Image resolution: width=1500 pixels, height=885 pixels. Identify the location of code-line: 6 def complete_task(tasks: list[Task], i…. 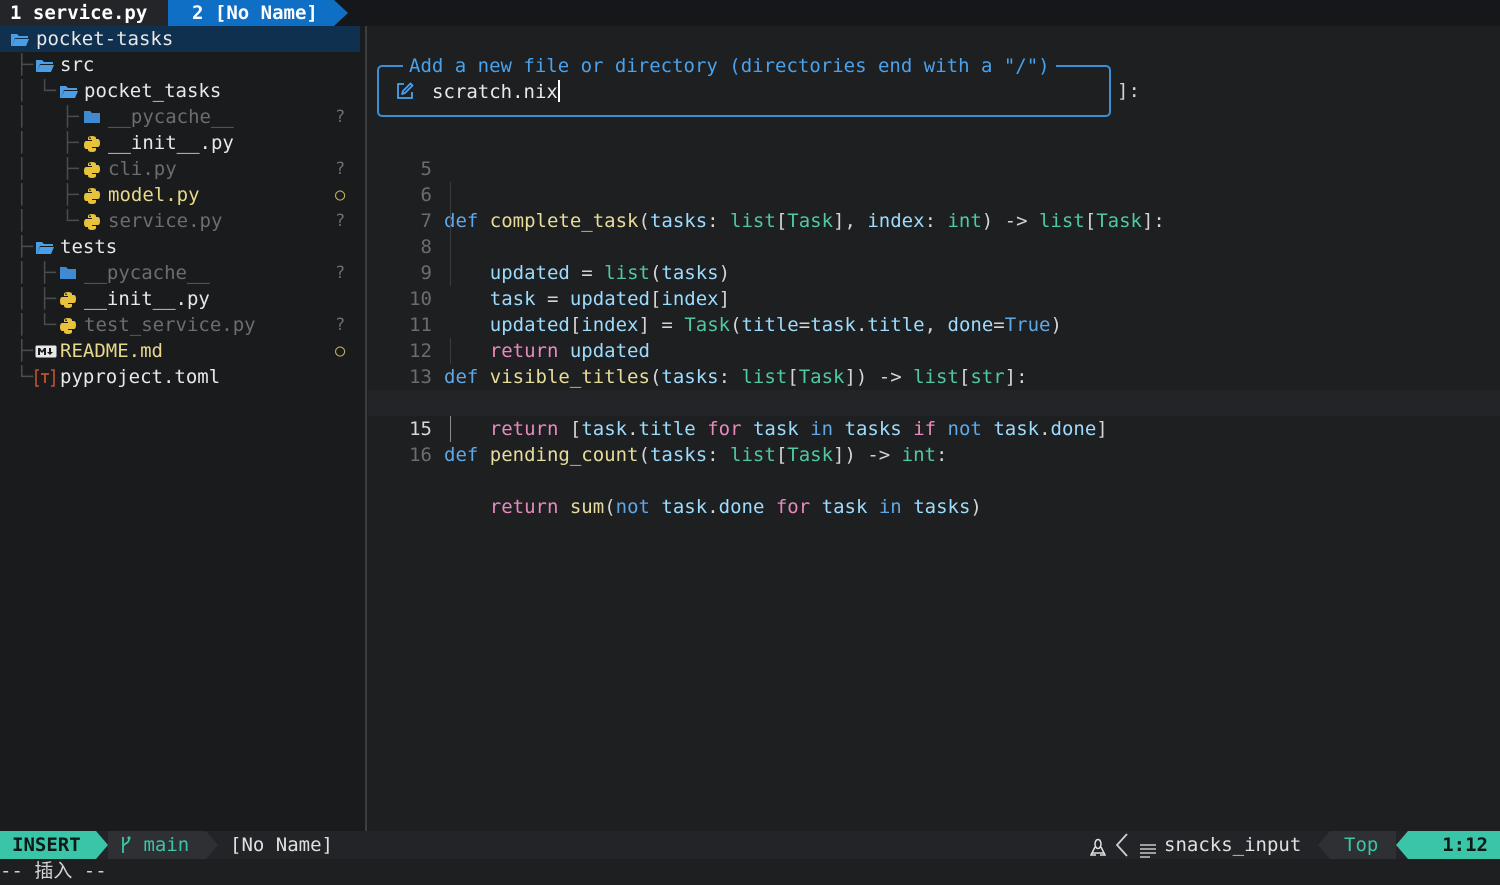
(934, 194).